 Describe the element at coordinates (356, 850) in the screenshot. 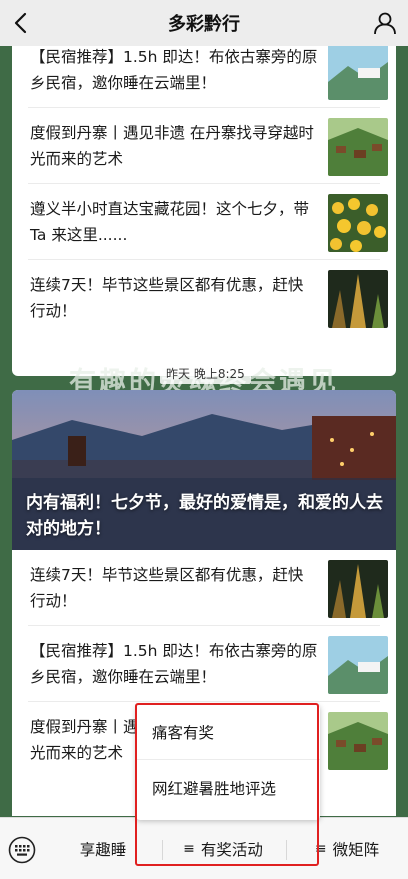

I see `menu-tab-label: 微矩阵` at that location.